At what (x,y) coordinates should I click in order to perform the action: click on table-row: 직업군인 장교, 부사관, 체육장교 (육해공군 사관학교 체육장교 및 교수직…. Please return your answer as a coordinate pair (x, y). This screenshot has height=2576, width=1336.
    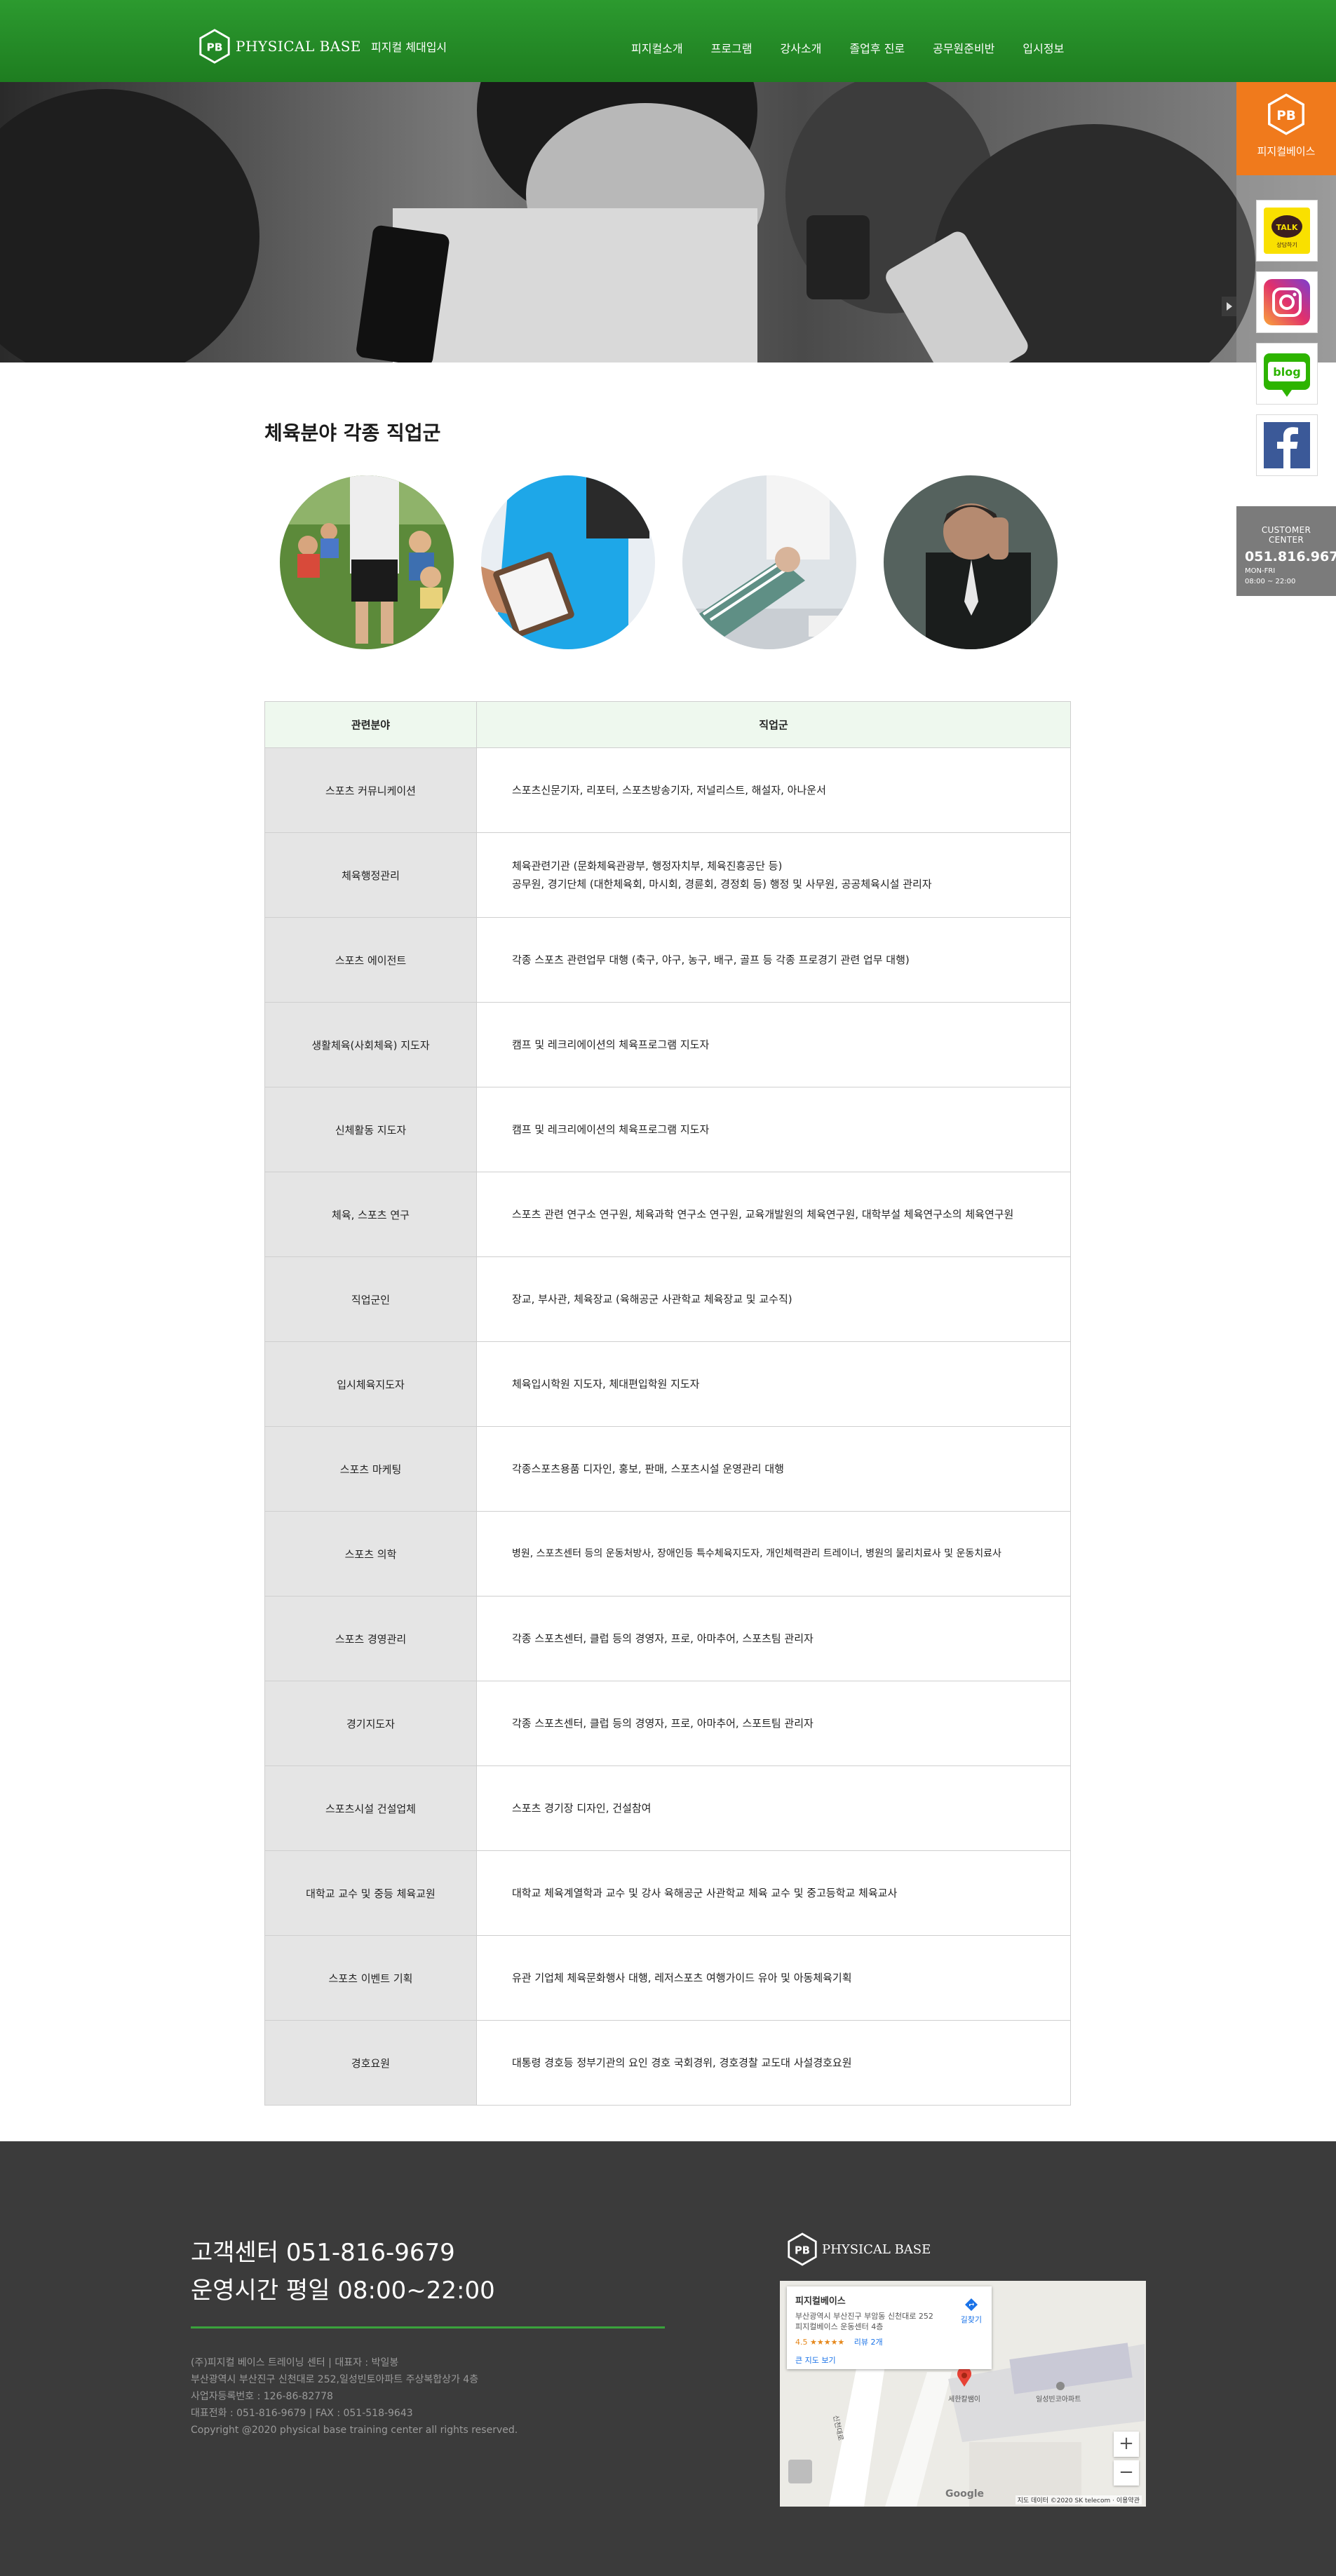
    Looking at the image, I should click on (667, 1299).